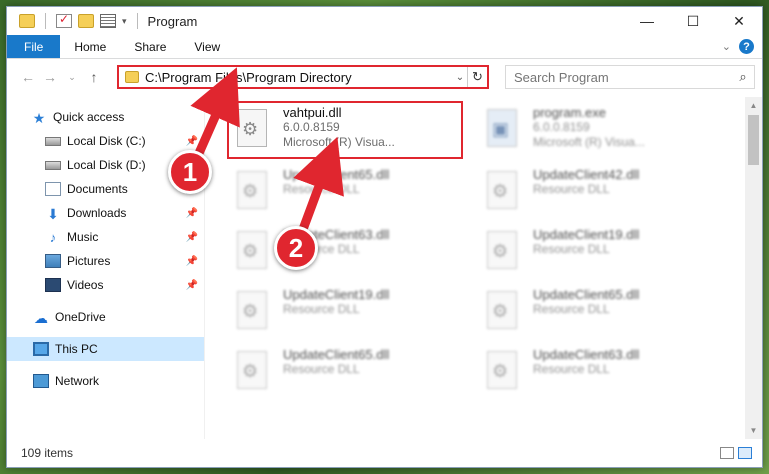  I want to click on search-input, so click(619, 77).